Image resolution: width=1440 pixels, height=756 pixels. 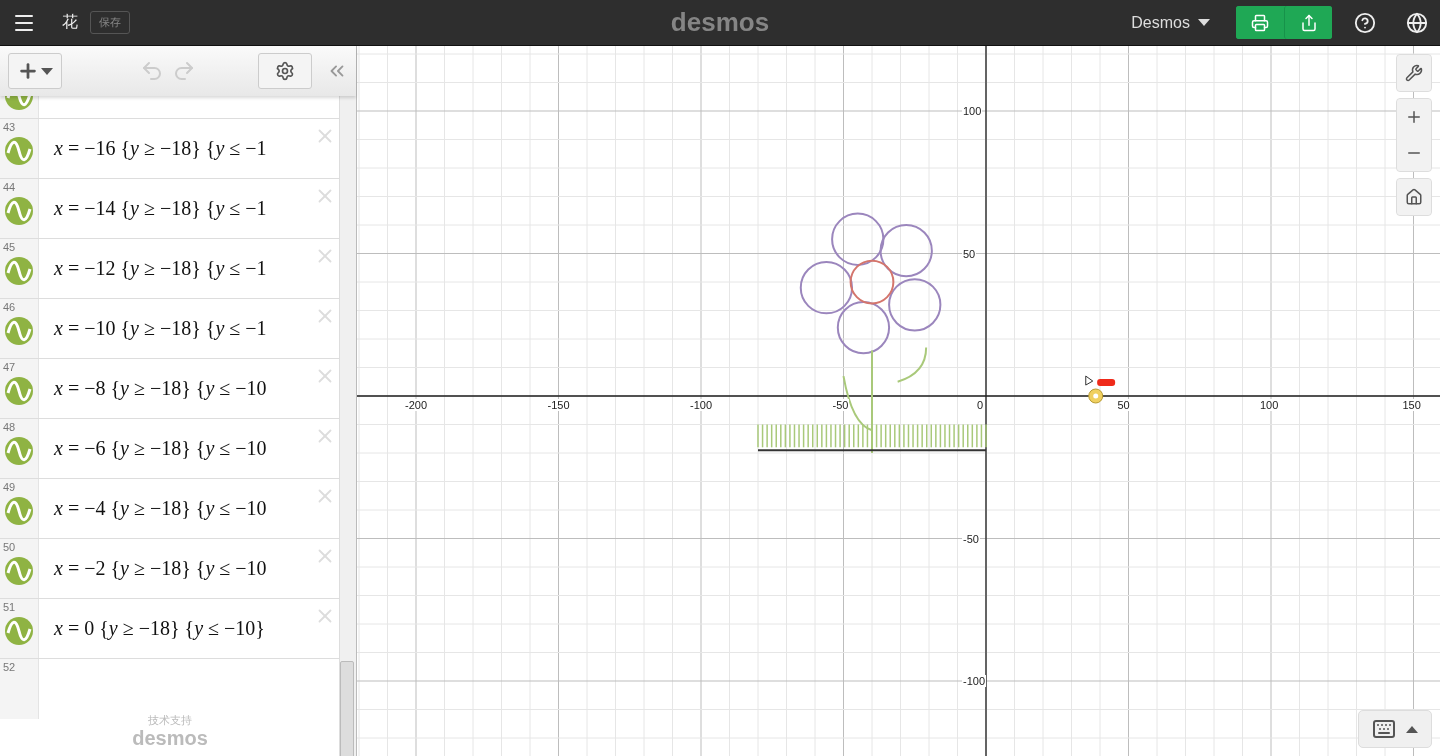 What do you see at coordinates (416, 405) in the screenshot?
I see `axis-label: -200` at bounding box center [416, 405].